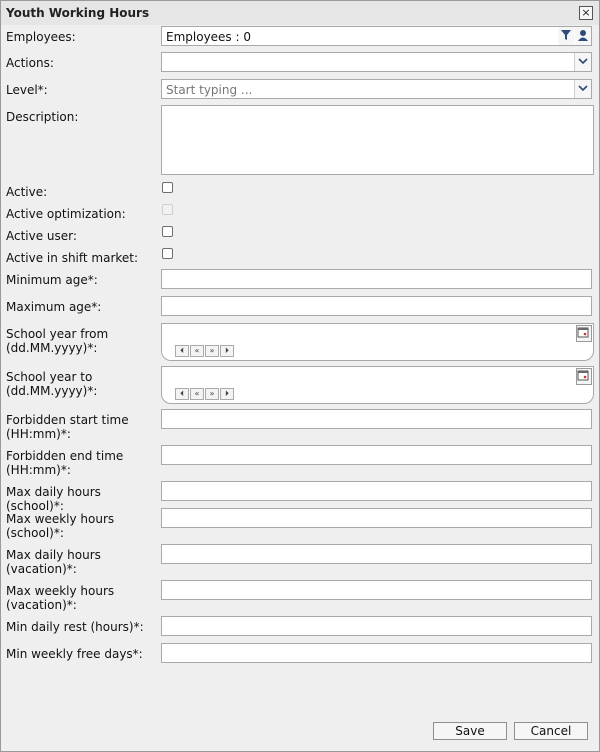 The width and height of the screenshot is (600, 752). I want to click on school-year-from-label-line2: (dd.MM.yyyy)*:, so click(52, 348).